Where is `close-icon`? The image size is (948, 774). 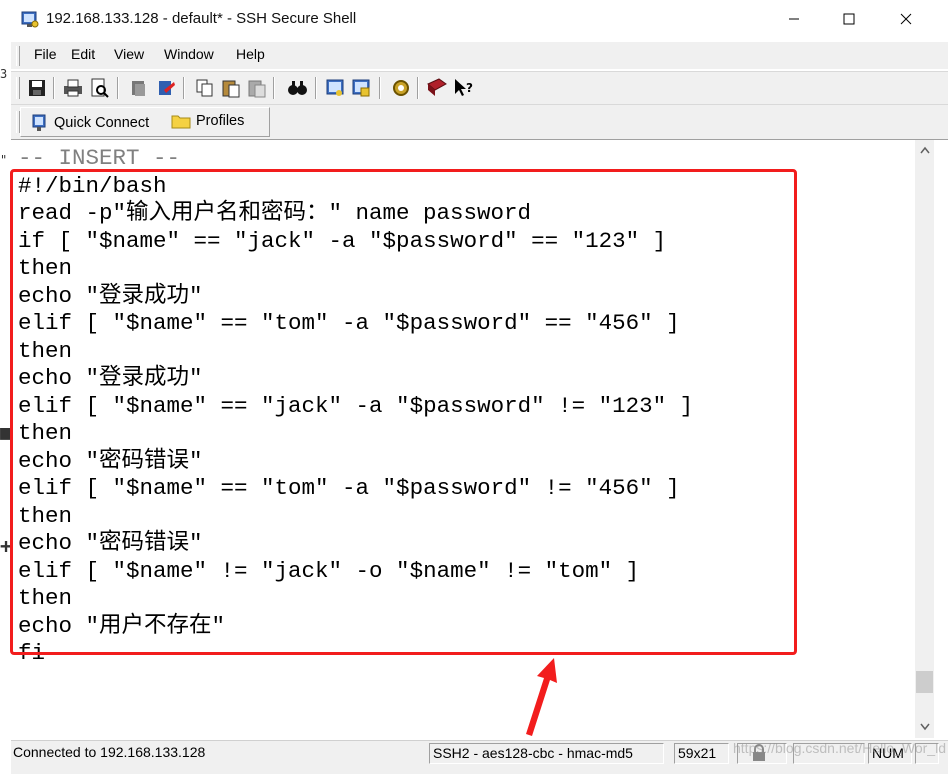 close-icon is located at coordinates (906, 19).